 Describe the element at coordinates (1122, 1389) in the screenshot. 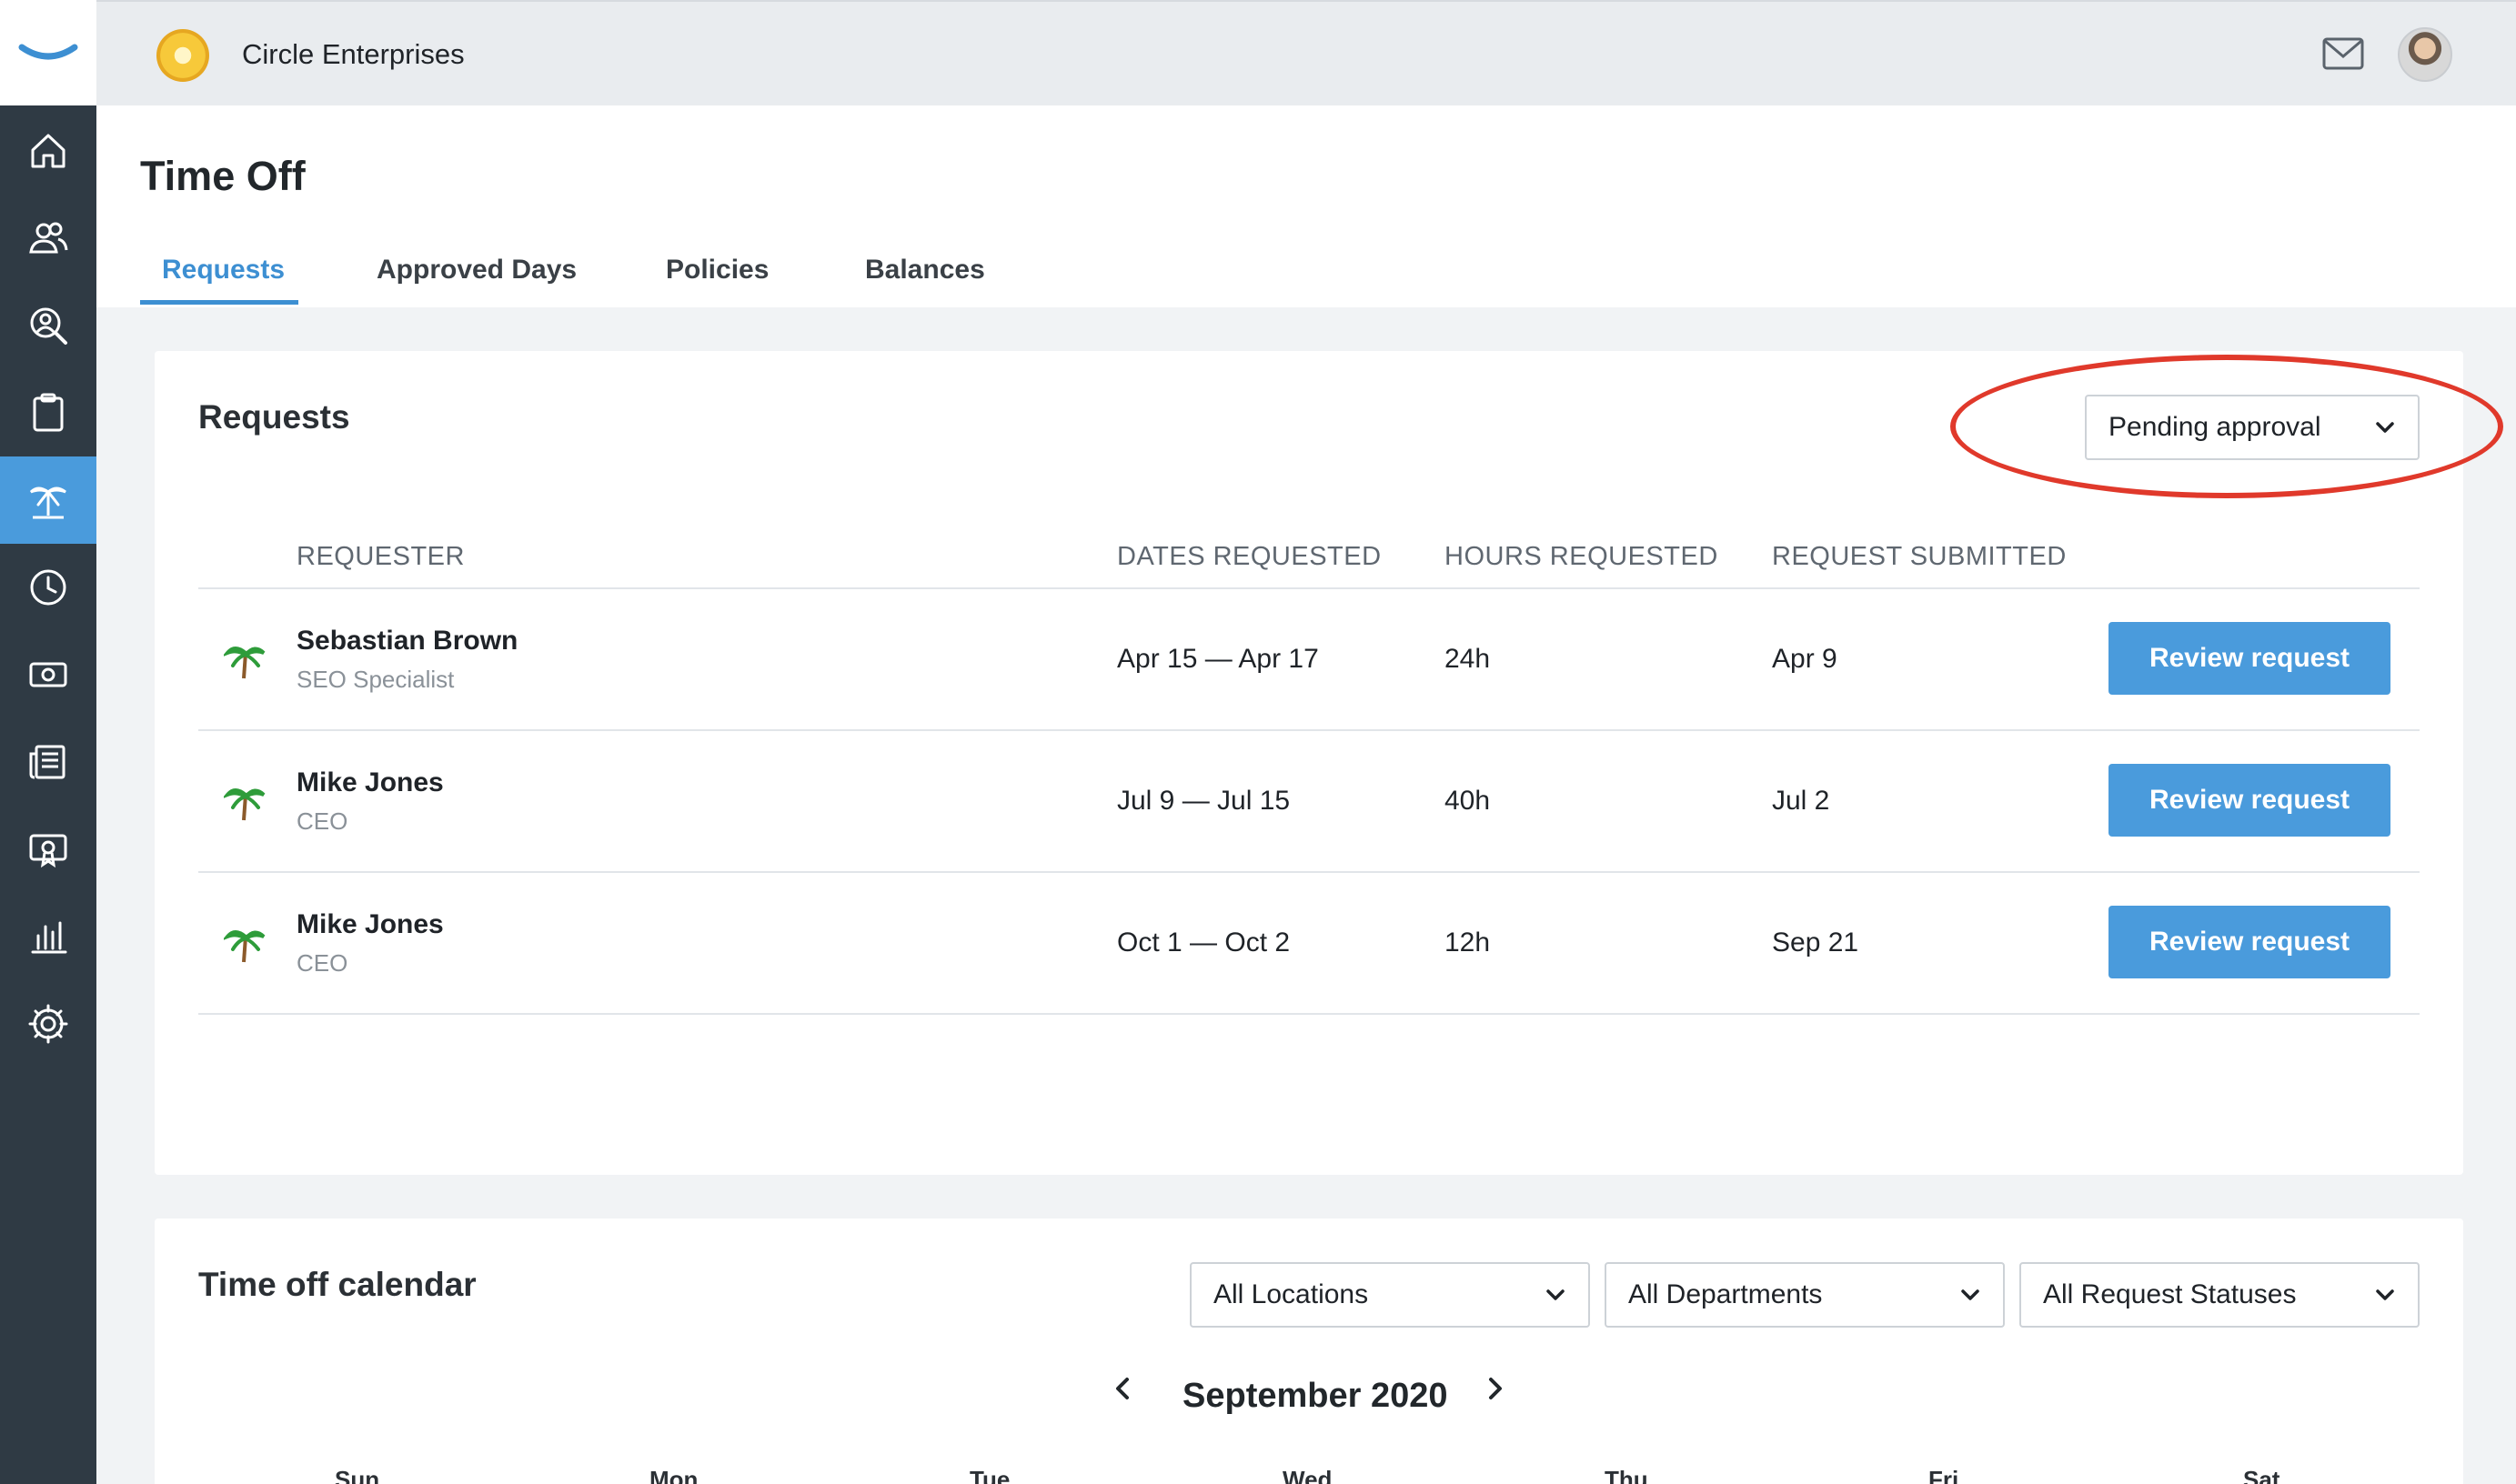

I see `chevron-left-icon` at that location.